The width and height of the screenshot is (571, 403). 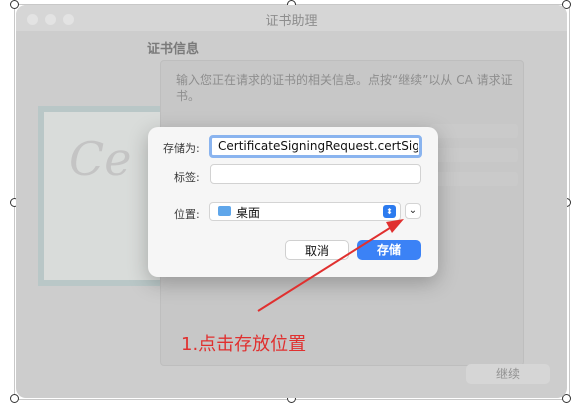 I want to click on expand-dialog-button: ⌄, so click(x=413, y=211).